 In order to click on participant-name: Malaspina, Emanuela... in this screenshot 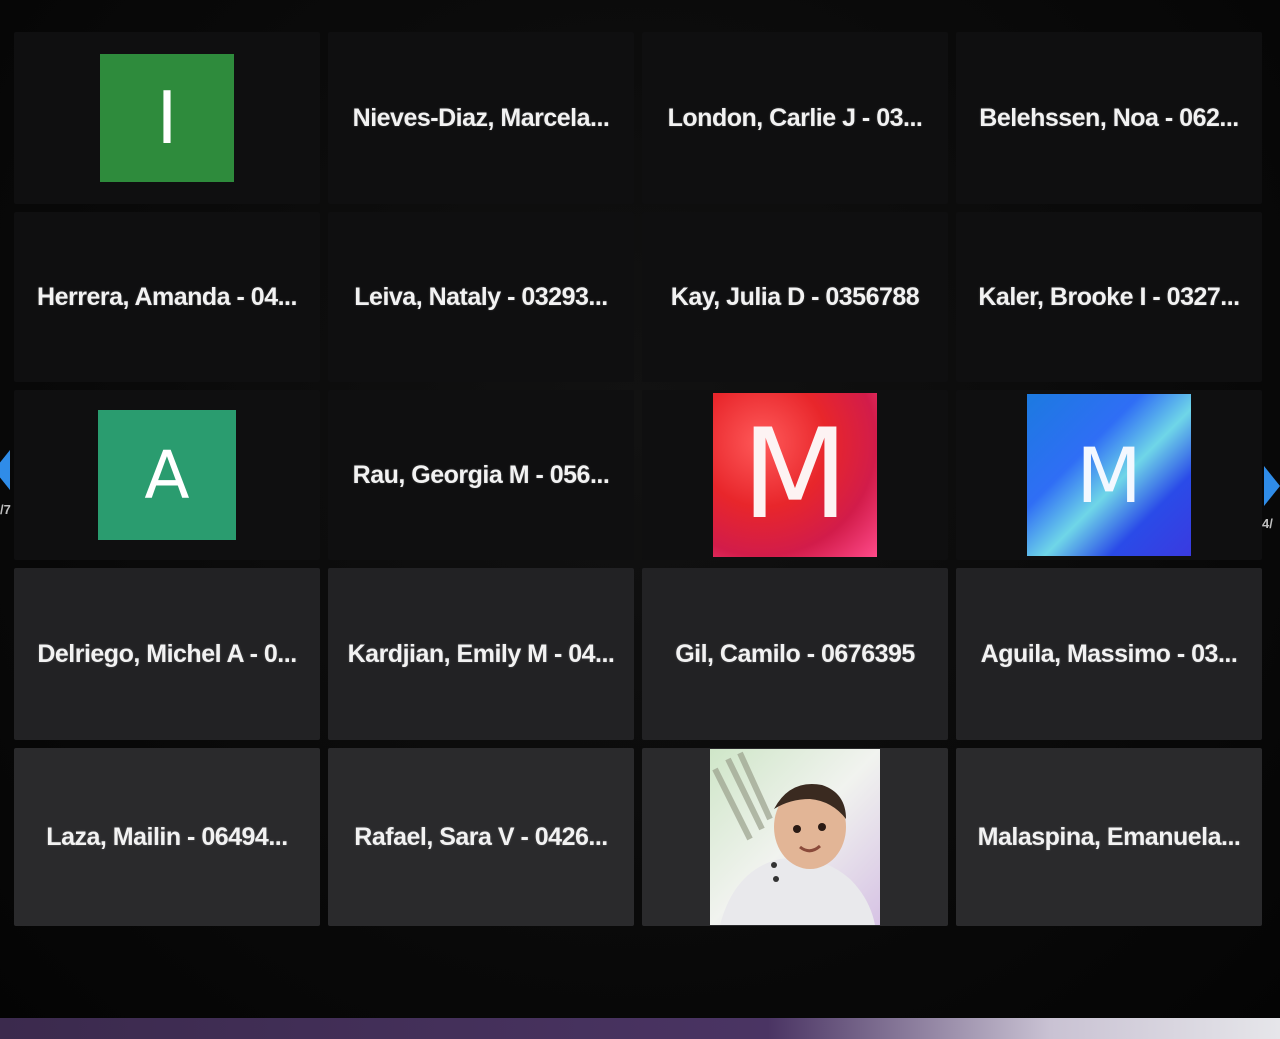, I will do `click(1109, 836)`.